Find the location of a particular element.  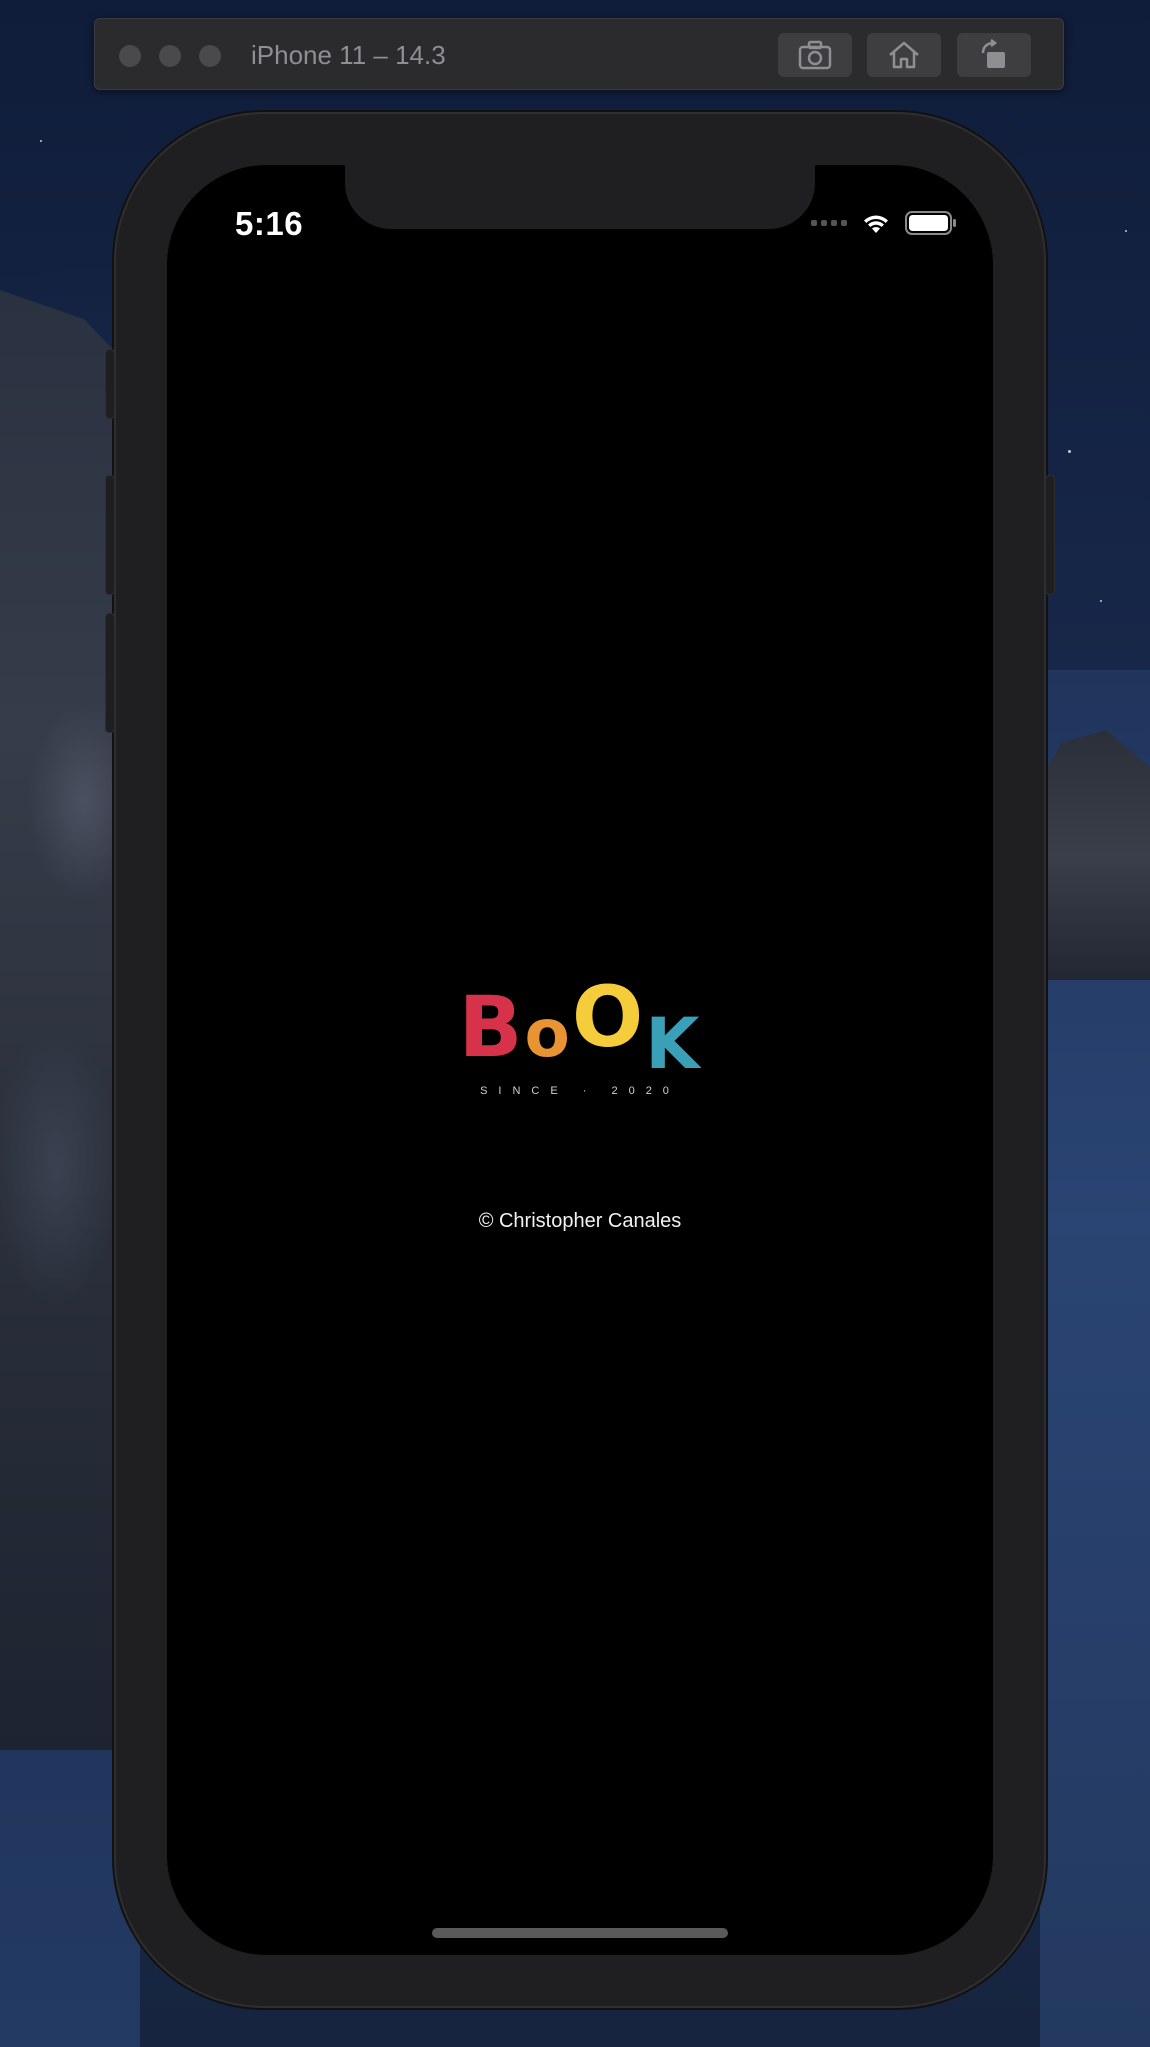

simulator-title: iPhone 11 – 14.3 is located at coordinates (348, 55).